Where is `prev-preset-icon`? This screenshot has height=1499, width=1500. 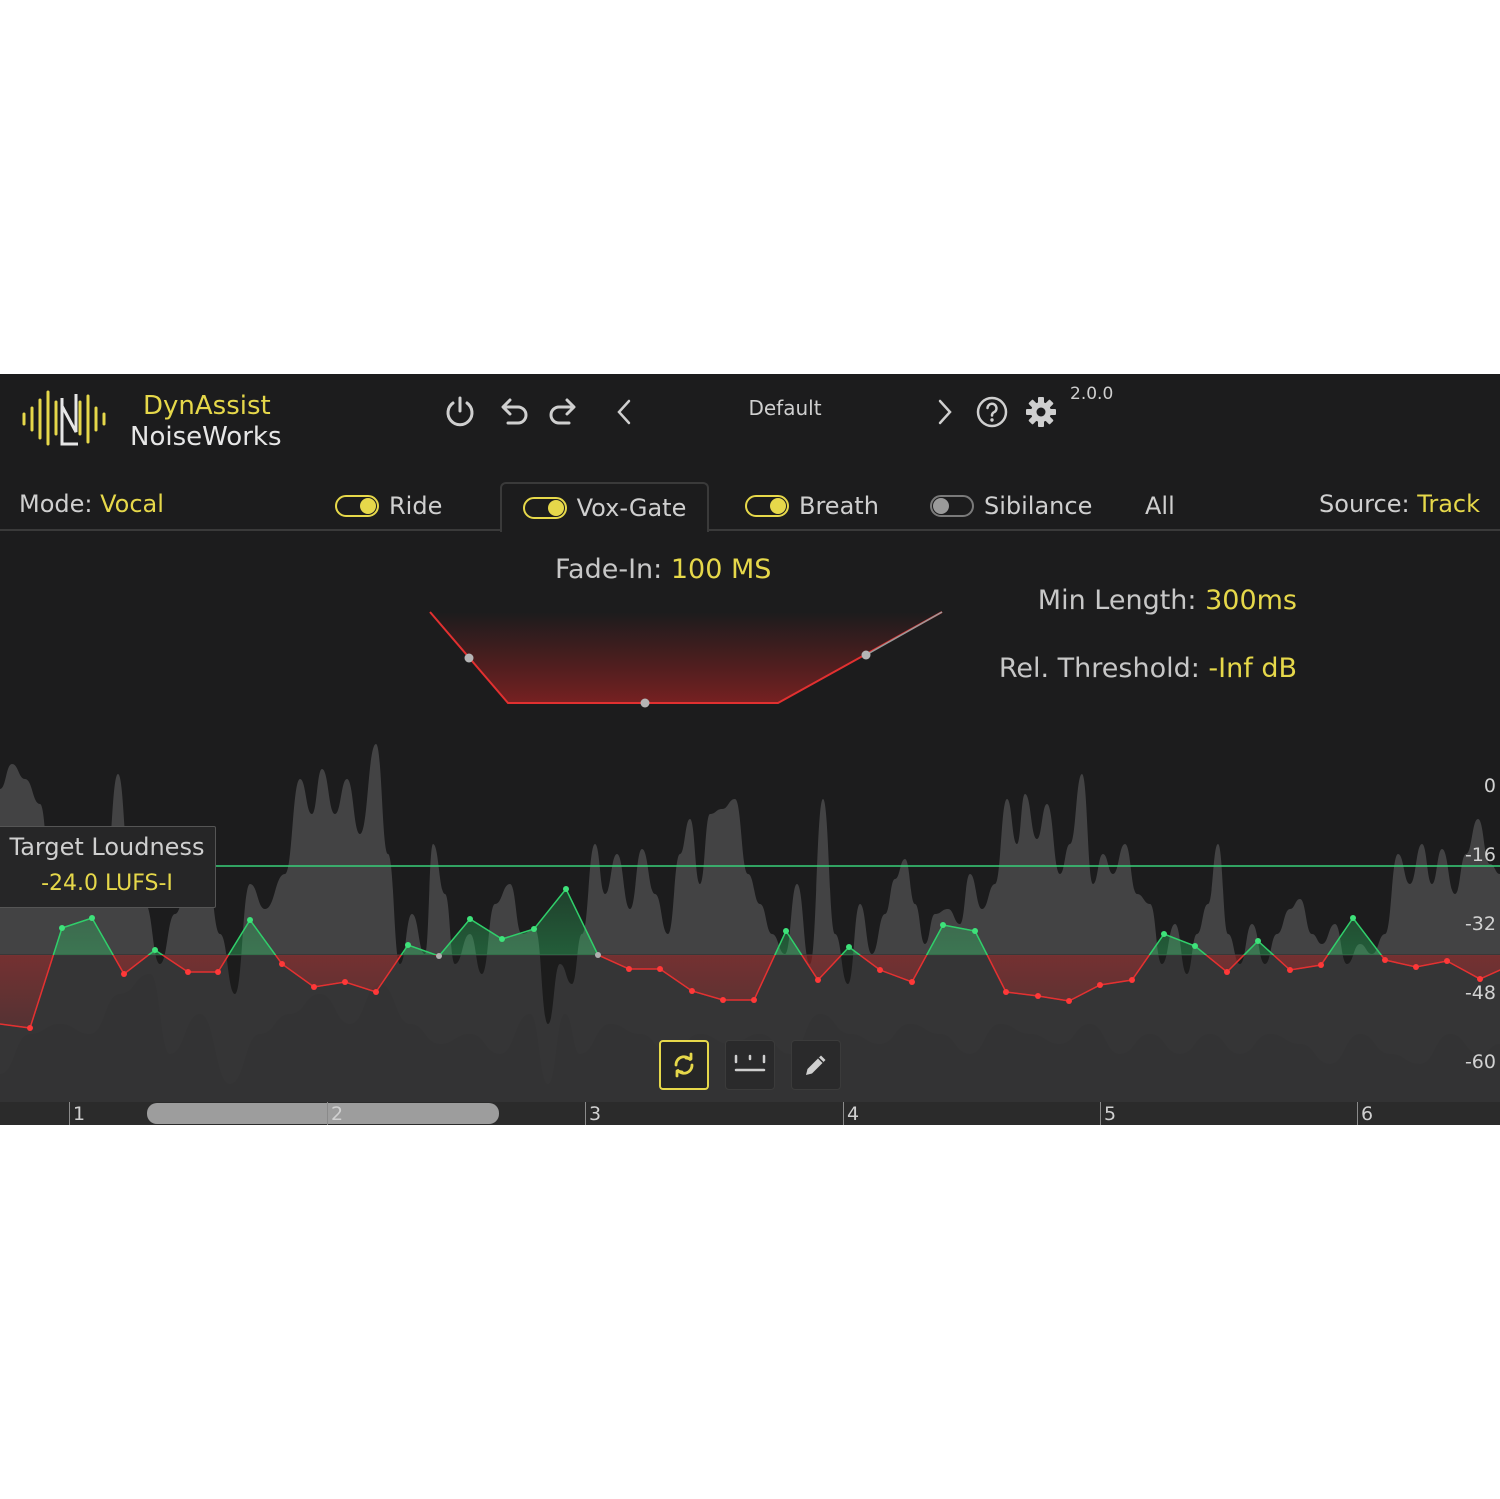 prev-preset-icon is located at coordinates (624, 412).